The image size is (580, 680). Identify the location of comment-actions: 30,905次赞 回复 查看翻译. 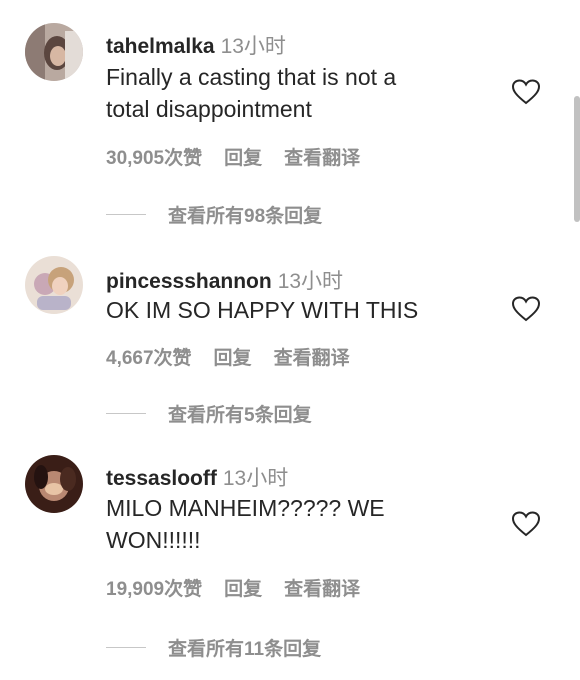
(233, 156).